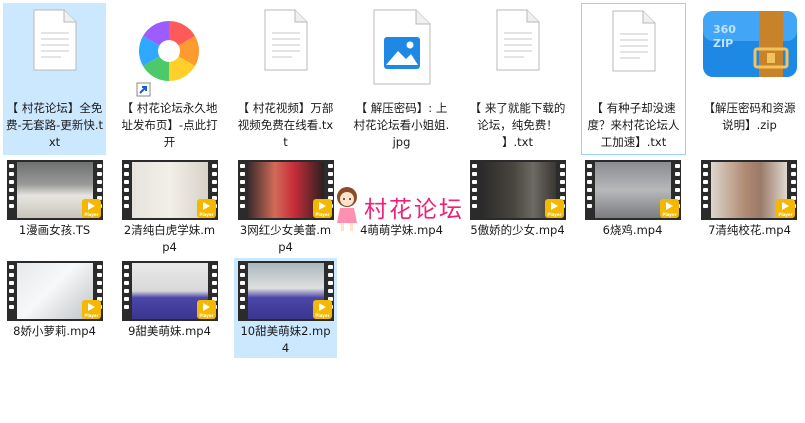 The width and height of the screenshot is (805, 423). Describe the element at coordinates (401, 125) in the screenshot. I see `file-name: 【 解压密码】: 上村花论坛看小姐姐.jpg` at that location.